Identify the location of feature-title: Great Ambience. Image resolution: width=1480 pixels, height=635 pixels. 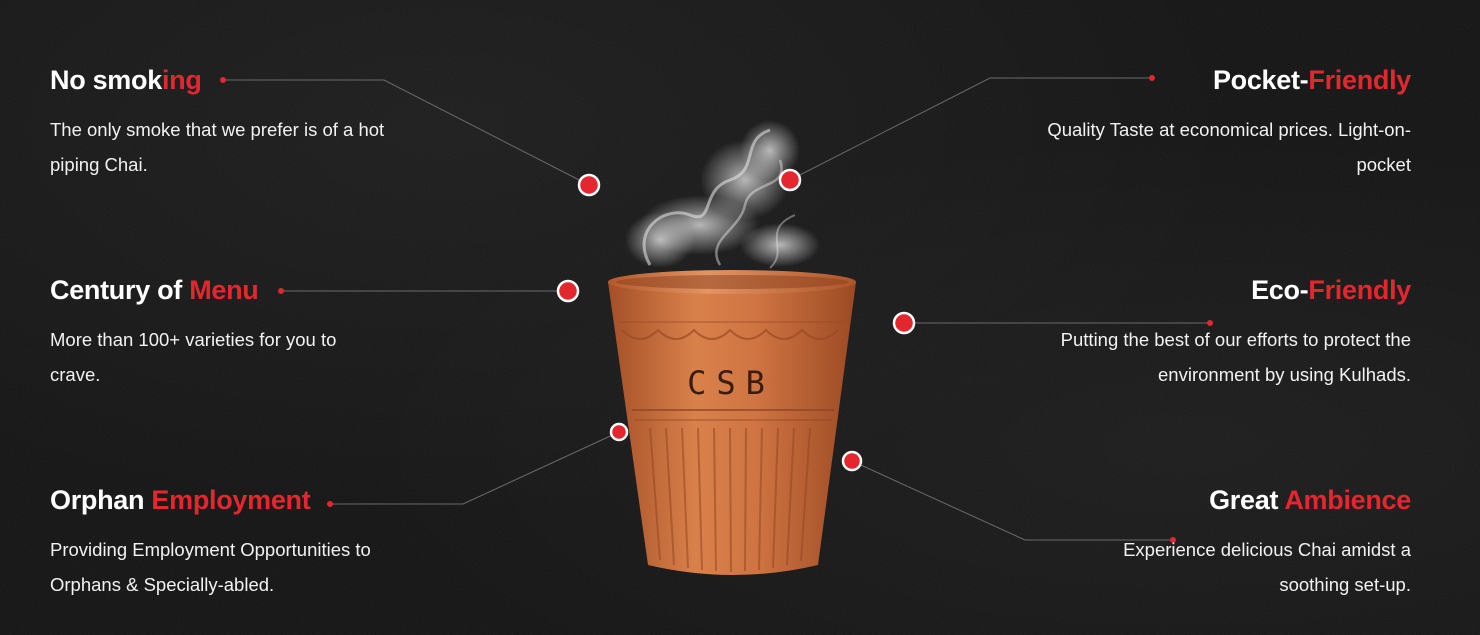
(1310, 500).